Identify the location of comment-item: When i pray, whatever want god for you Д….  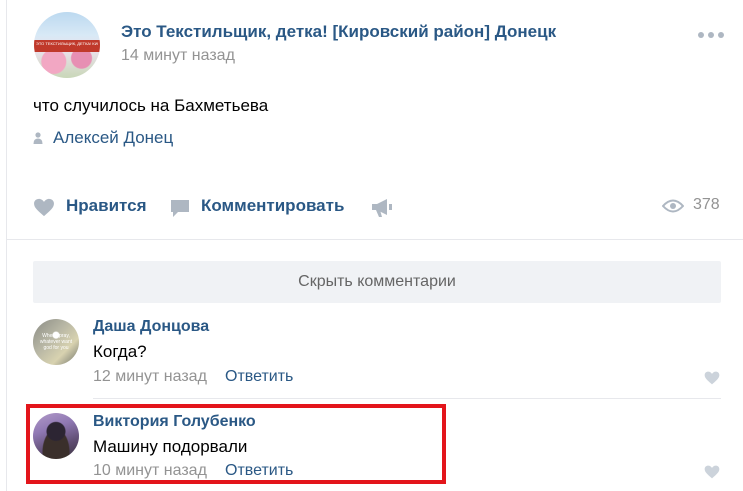
(377, 354).